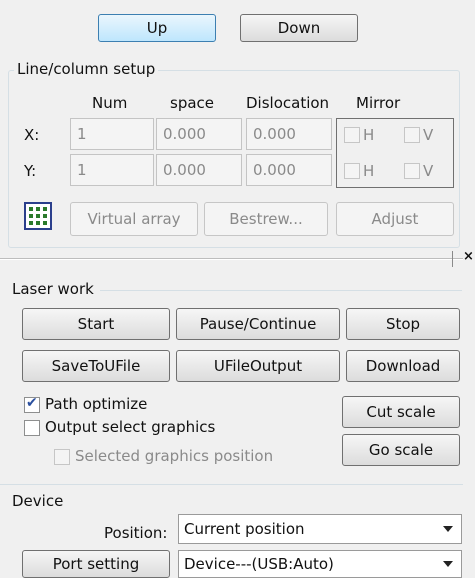 The width and height of the screenshot is (475, 578). I want to click on splitter-bar, so click(231, 259).